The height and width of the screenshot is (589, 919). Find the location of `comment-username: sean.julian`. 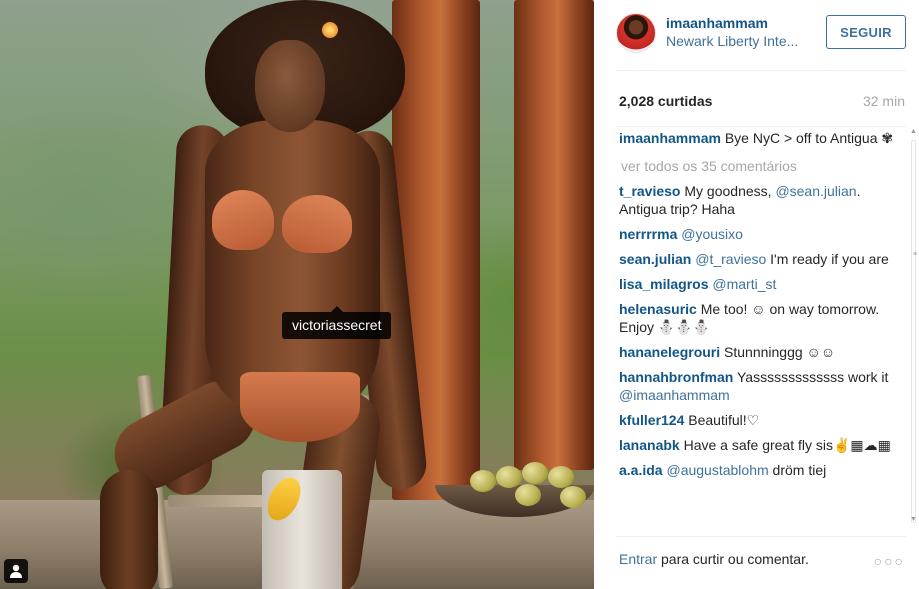

comment-username: sean.julian is located at coordinates (655, 259).